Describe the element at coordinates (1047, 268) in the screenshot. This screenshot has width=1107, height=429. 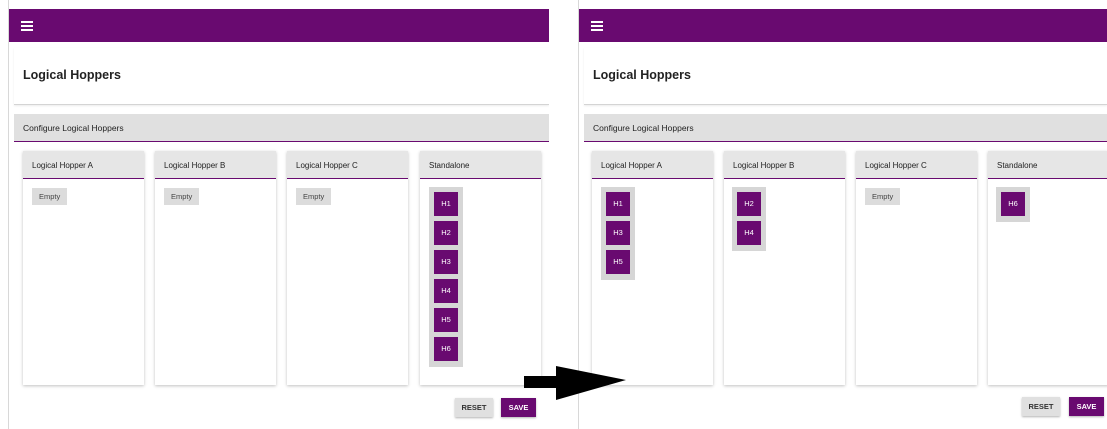
I see `standalone-column: Standalone H6` at that location.